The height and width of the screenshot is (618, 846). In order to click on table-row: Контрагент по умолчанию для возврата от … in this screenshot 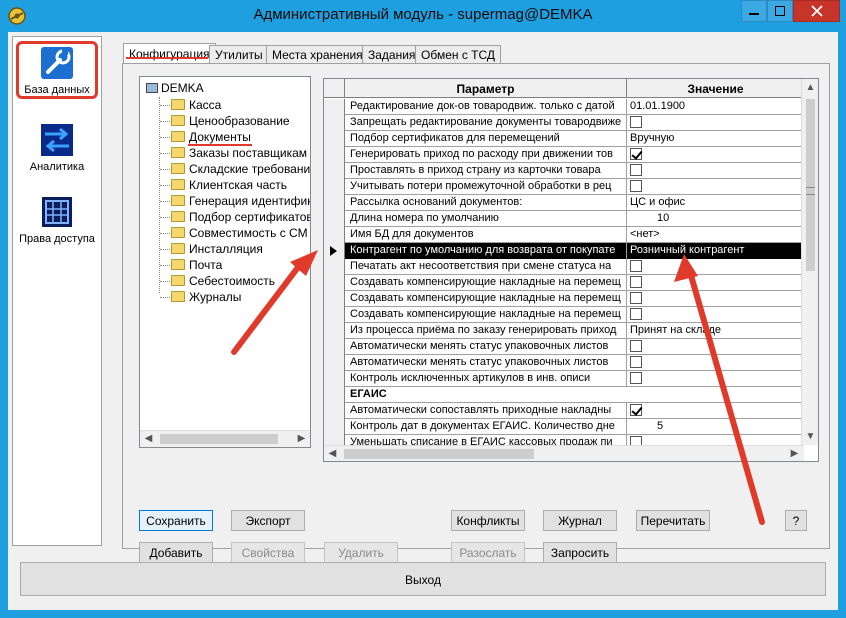, I will do `click(564, 251)`.